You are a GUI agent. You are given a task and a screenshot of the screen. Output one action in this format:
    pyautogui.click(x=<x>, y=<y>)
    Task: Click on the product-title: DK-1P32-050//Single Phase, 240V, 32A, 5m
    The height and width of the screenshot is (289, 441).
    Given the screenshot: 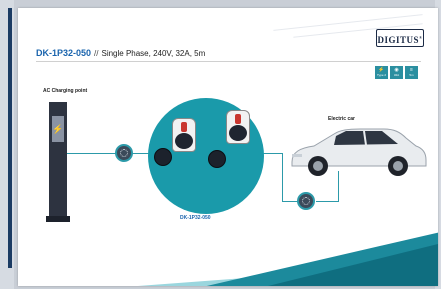 What is the action you would take?
    pyautogui.click(x=120, y=53)
    